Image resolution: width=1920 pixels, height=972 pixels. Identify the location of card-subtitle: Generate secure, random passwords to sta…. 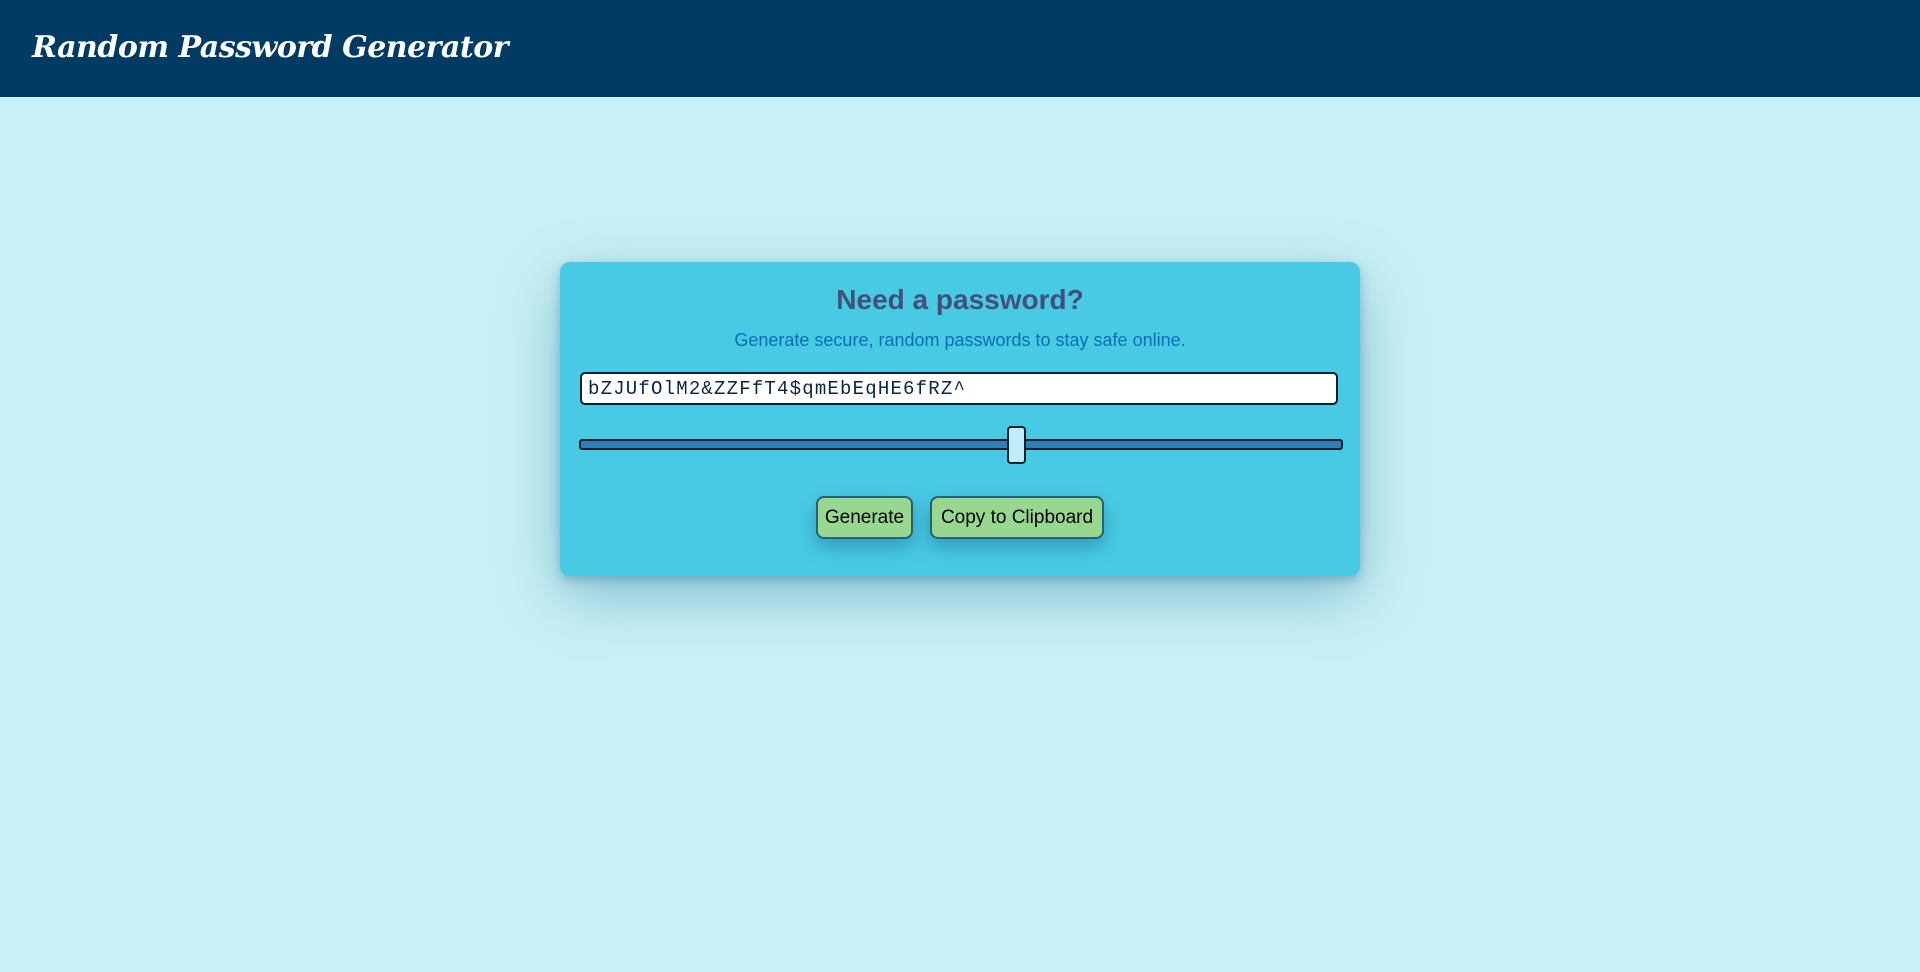
(960, 340).